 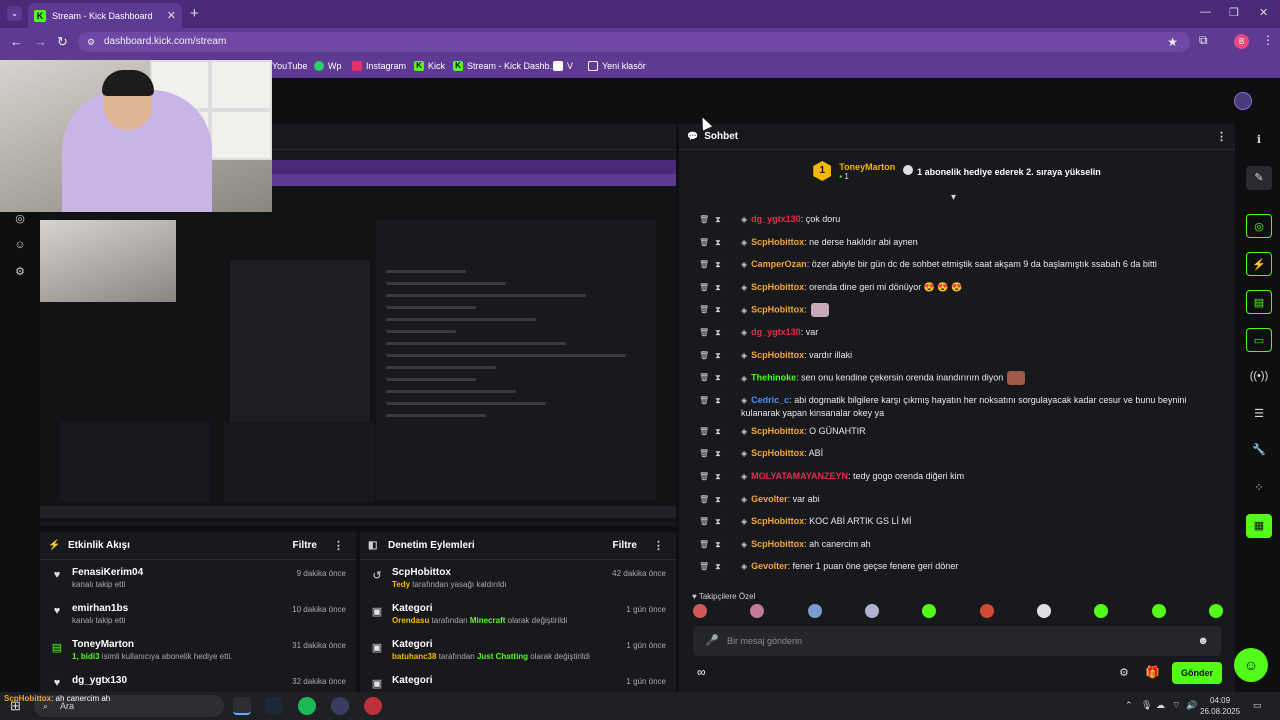 I want to click on obs-app-icon, so click(x=373, y=706).